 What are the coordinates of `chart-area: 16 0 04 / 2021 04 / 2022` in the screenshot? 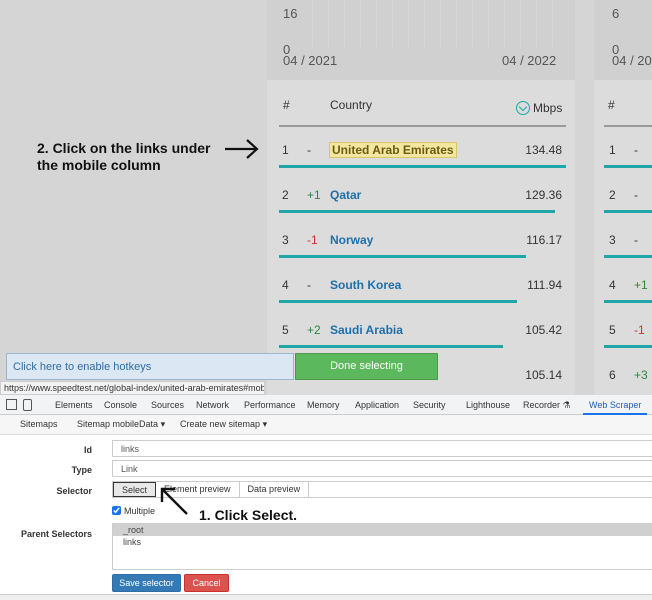 It's located at (421, 40).